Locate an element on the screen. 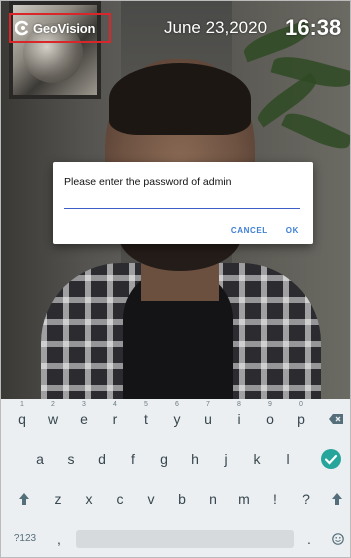  time-display: 16:38 is located at coordinates (313, 27).